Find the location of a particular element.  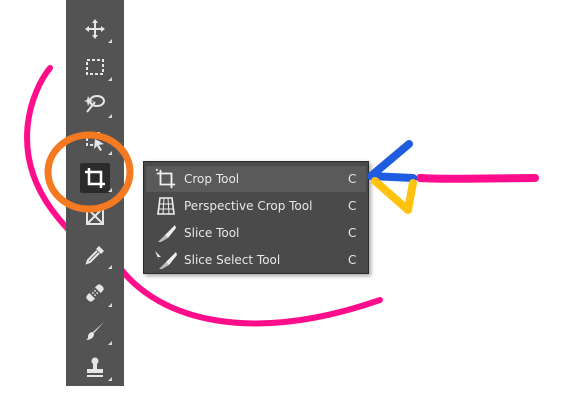

move-icon is located at coordinates (95, 29).